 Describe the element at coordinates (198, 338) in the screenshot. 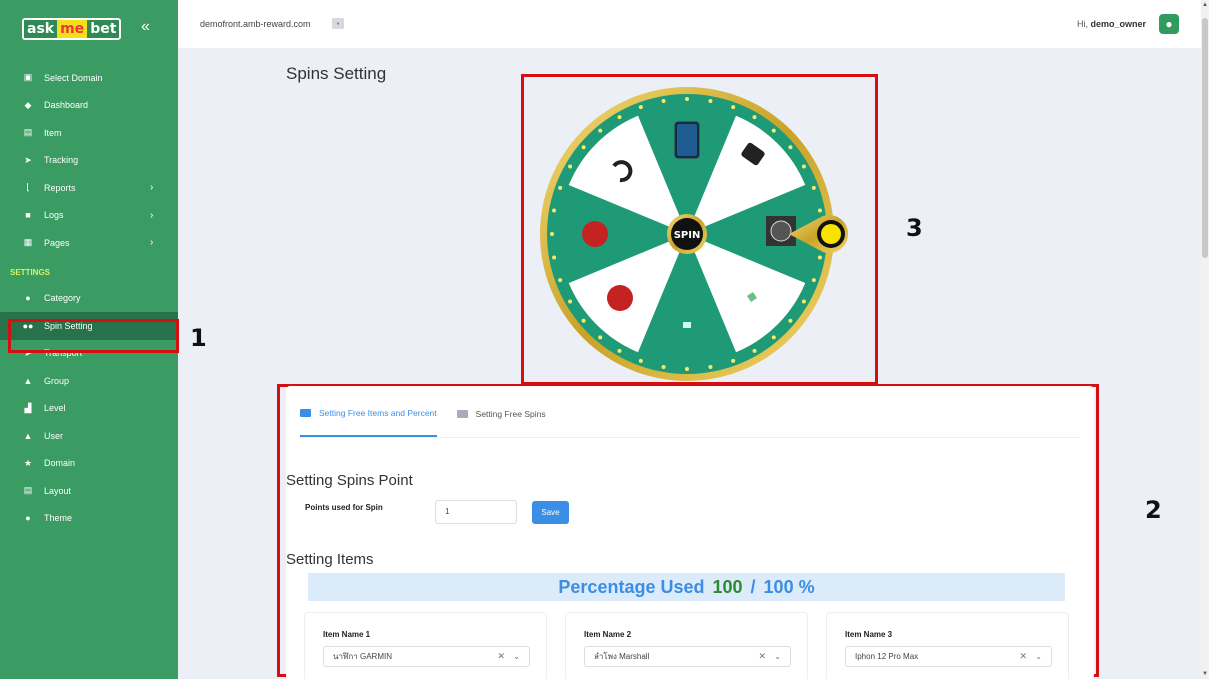

I see `callout-number-1: 1` at that location.